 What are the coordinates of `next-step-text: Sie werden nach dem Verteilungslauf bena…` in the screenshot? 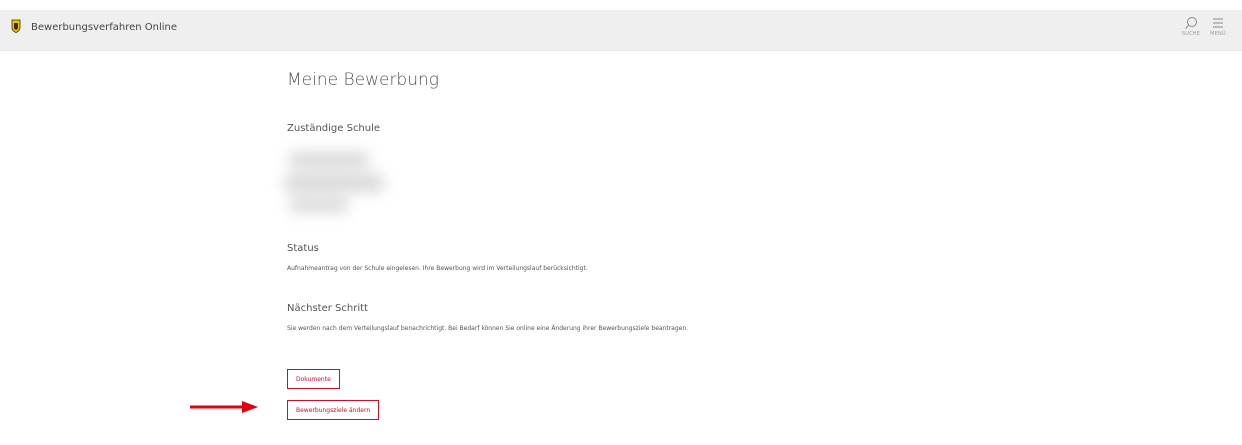 It's located at (488, 328).